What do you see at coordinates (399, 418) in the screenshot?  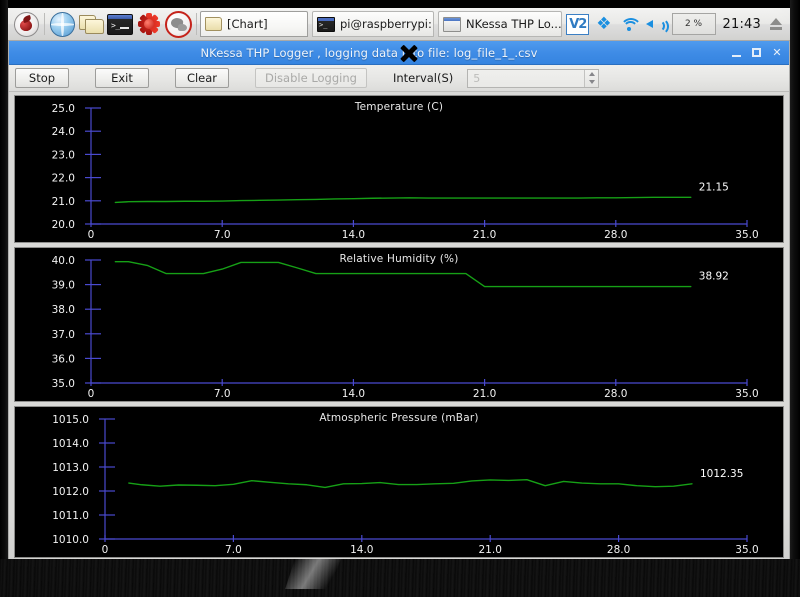 I see `chart-title: Atmospheric Pressure (mBar)` at bounding box center [399, 418].